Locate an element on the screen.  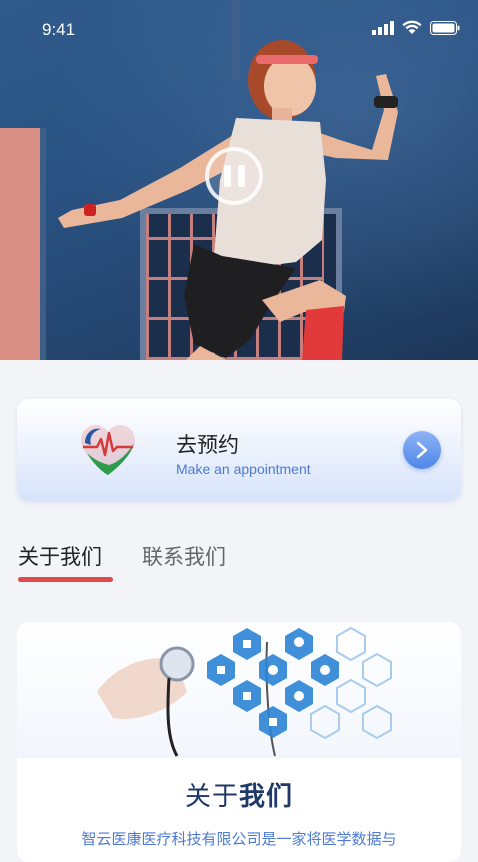
appointment-subtitle: Make an appointment is located at coordinates (243, 469).